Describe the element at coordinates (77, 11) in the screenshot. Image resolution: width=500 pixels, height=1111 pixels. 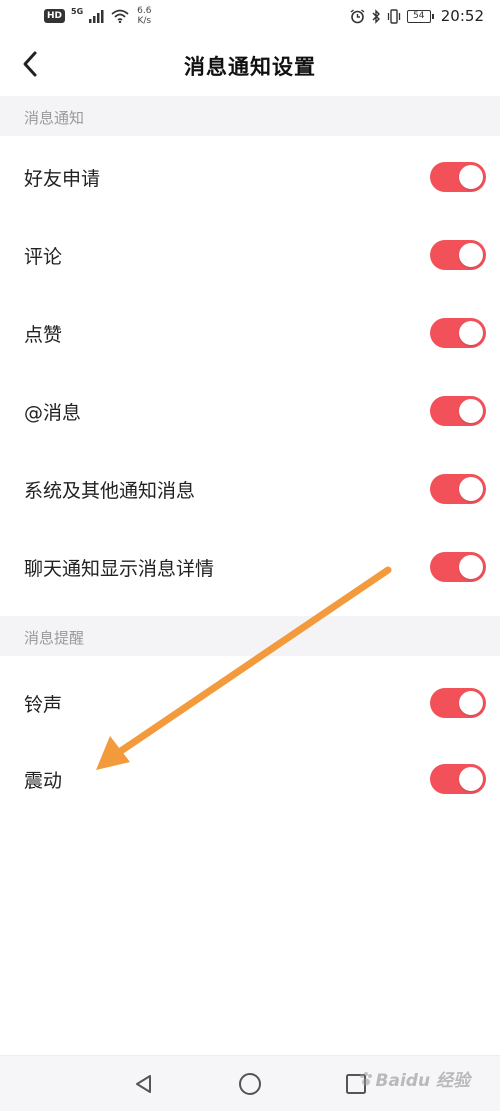
I see `network-type: 5G` at that location.